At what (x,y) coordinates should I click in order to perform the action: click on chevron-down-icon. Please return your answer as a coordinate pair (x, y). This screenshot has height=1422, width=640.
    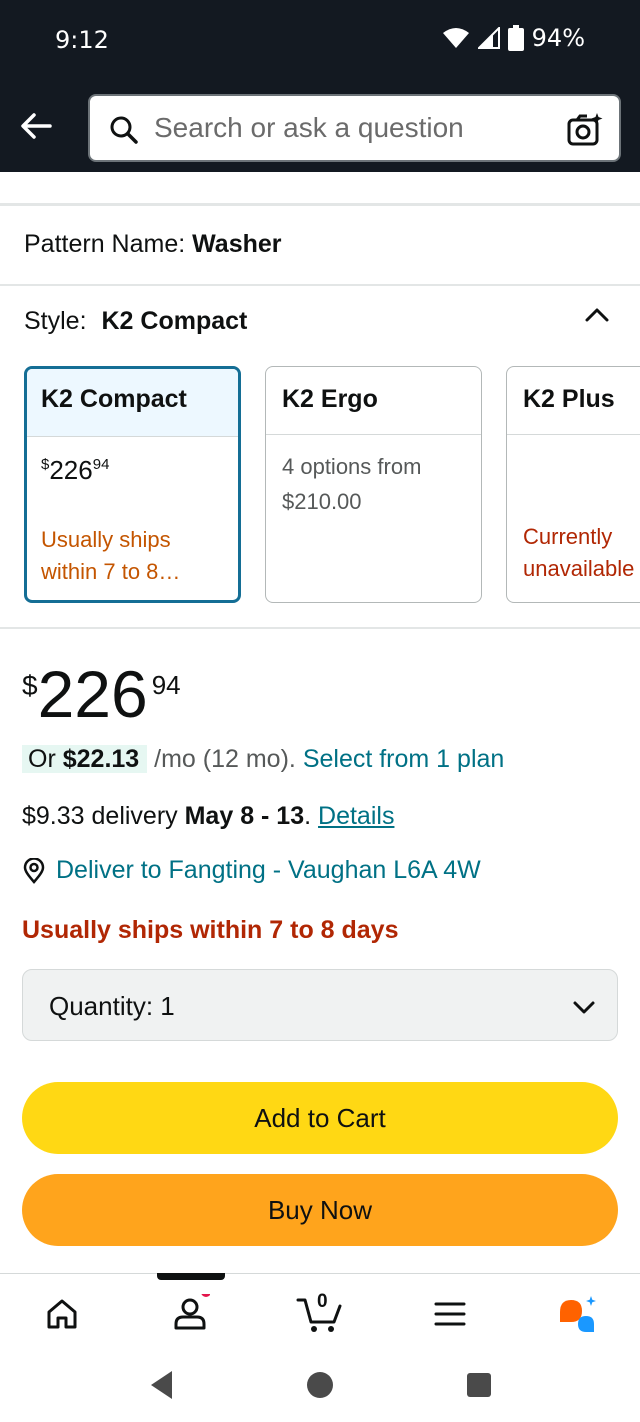
    Looking at the image, I should click on (584, 1007).